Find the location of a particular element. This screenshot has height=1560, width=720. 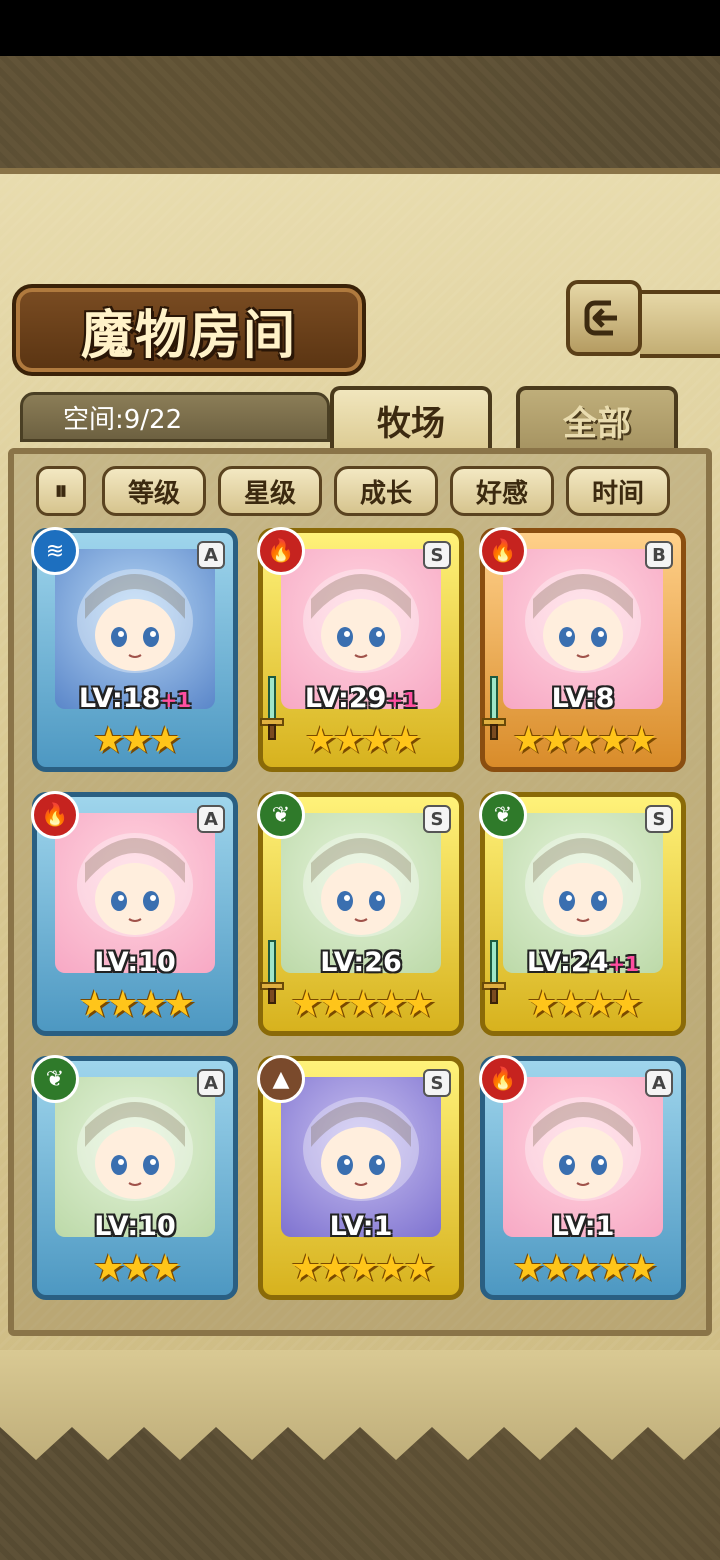

monster-card: A ❦ LV:10 ★★★ is located at coordinates (134, 1177).